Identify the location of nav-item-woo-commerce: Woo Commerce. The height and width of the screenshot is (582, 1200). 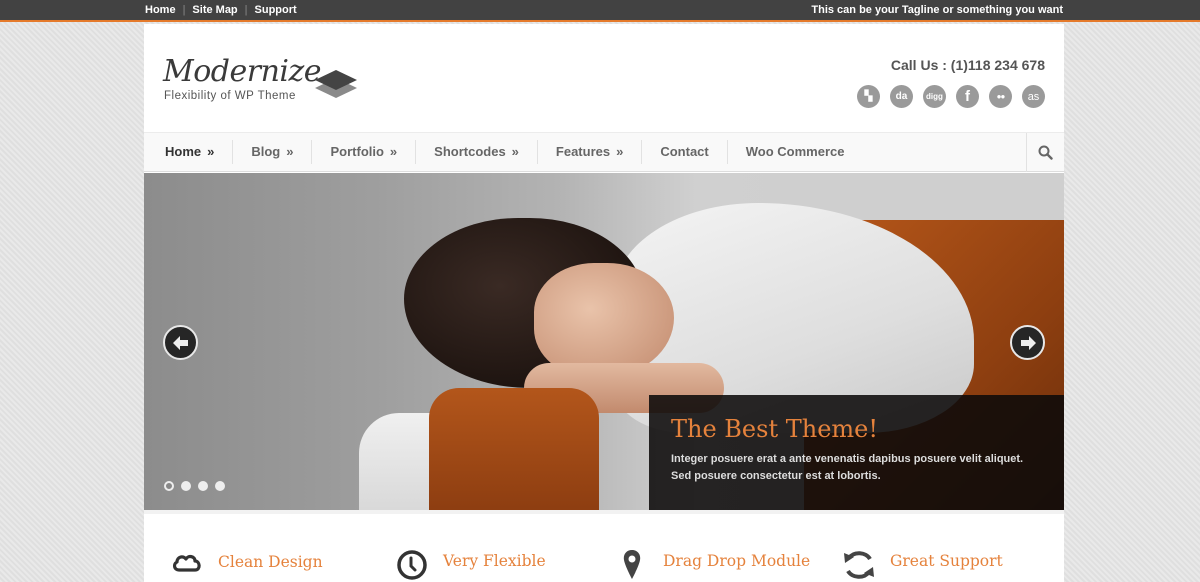
(794, 152).